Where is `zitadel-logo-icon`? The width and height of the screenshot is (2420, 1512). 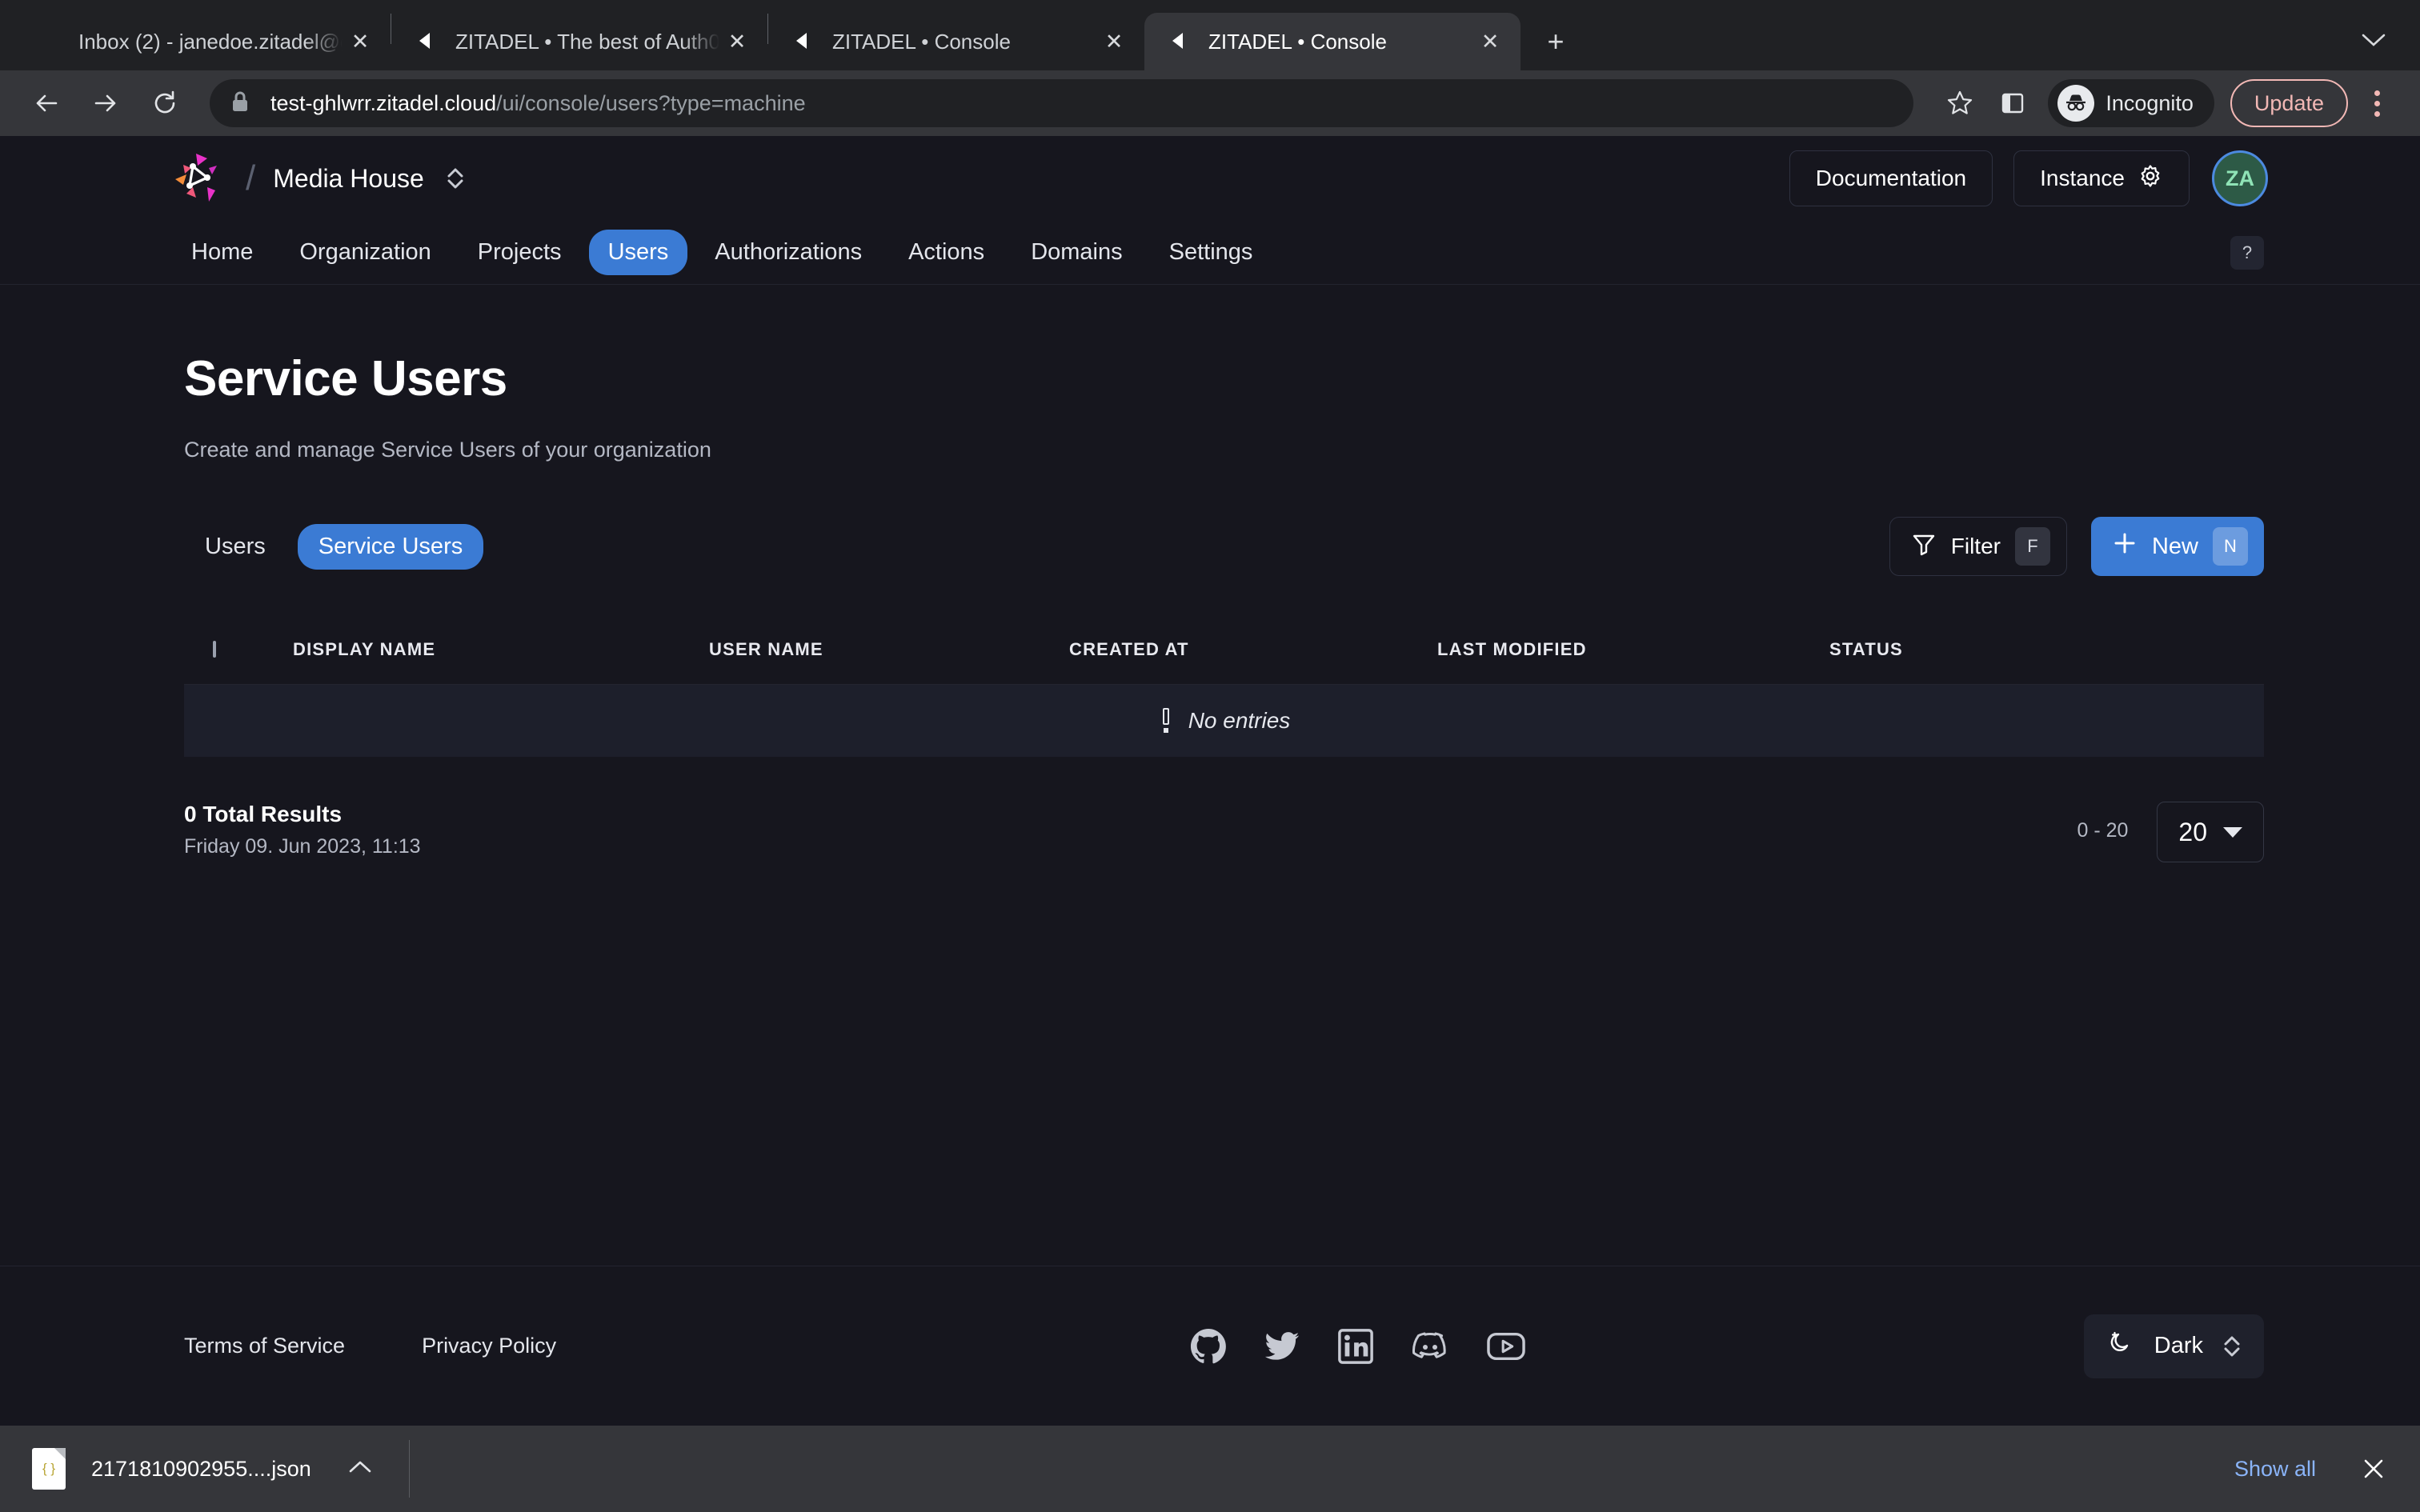 zitadel-logo-icon is located at coordinates (198, 178).